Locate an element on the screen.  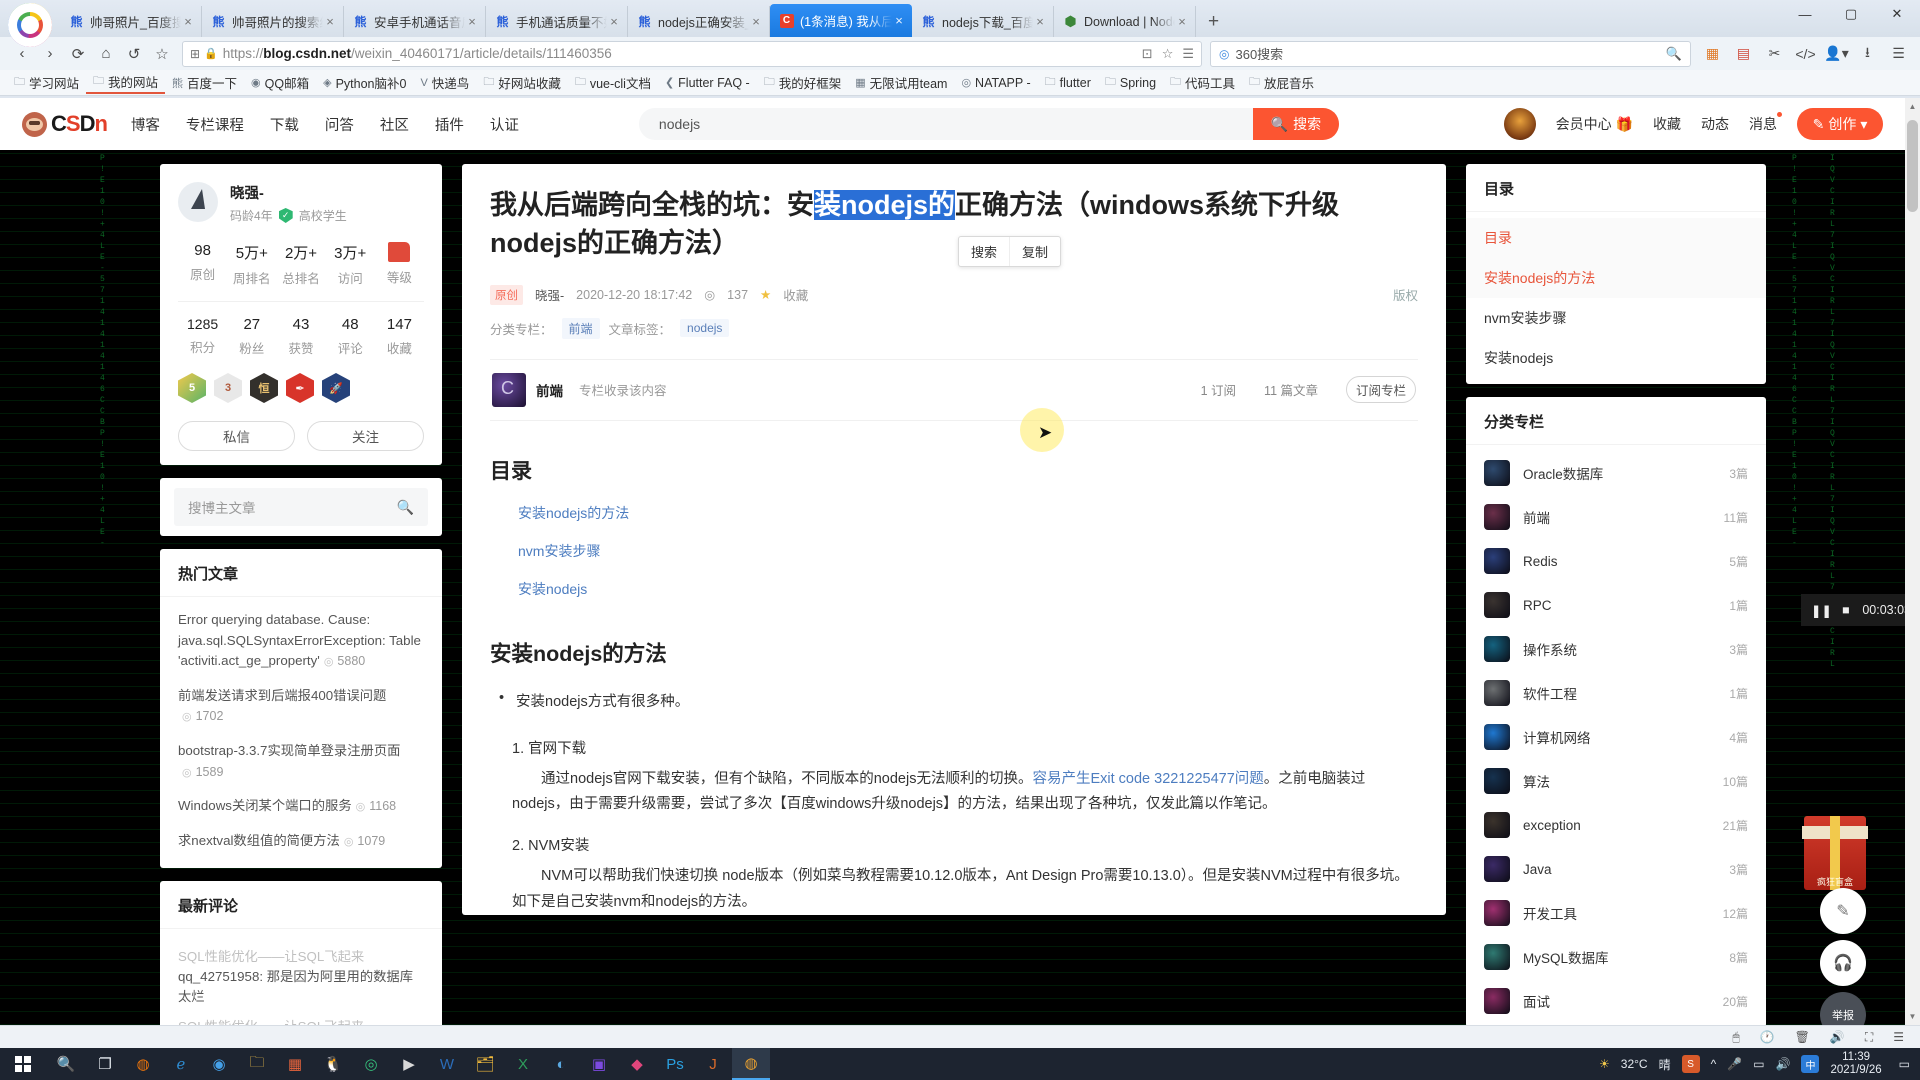
taskbar-item-active-browser: ◍ is located at coordinates (751, 1064).